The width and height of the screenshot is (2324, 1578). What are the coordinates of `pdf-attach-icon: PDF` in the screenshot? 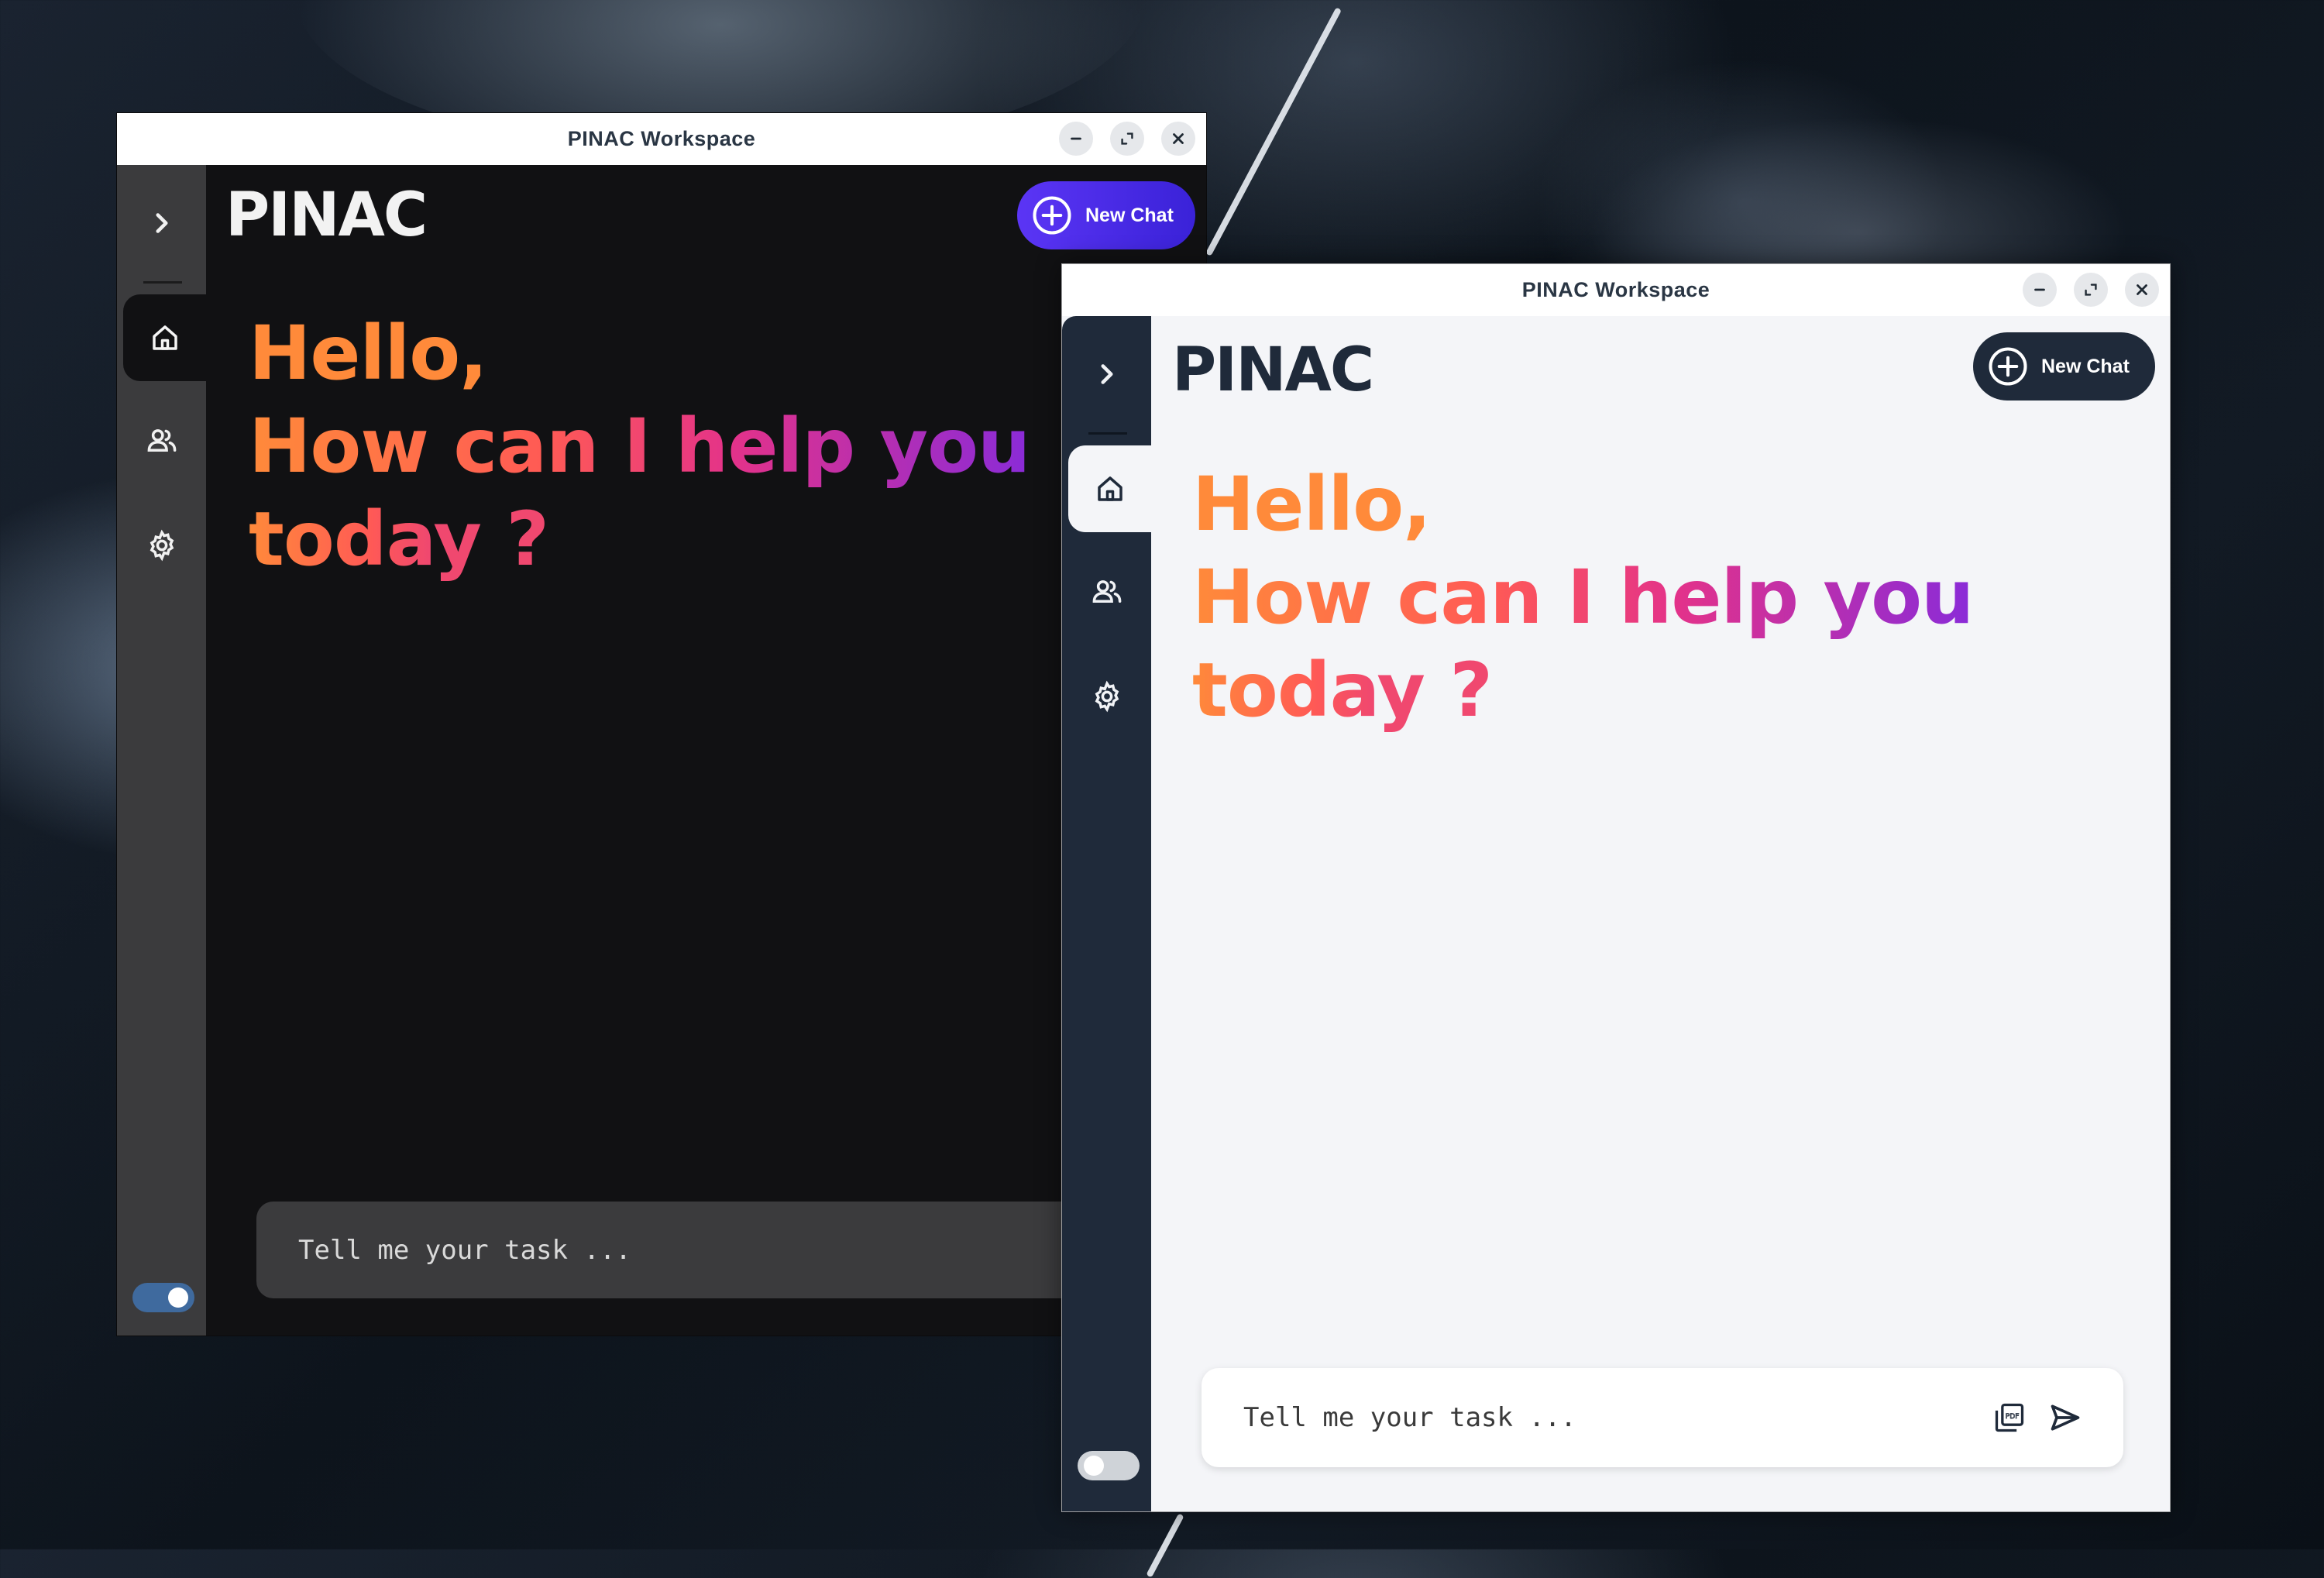 It's located at (2009, 1418).